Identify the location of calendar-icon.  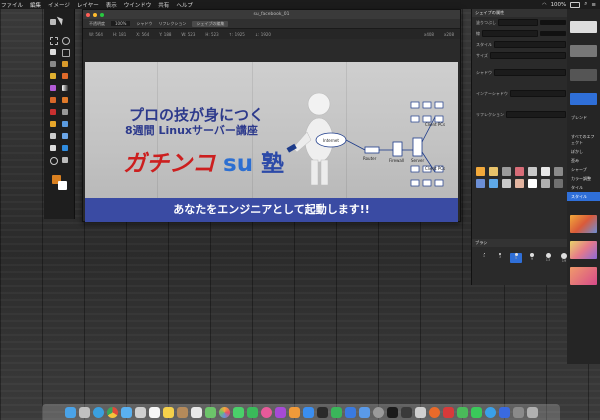
(154, 412).